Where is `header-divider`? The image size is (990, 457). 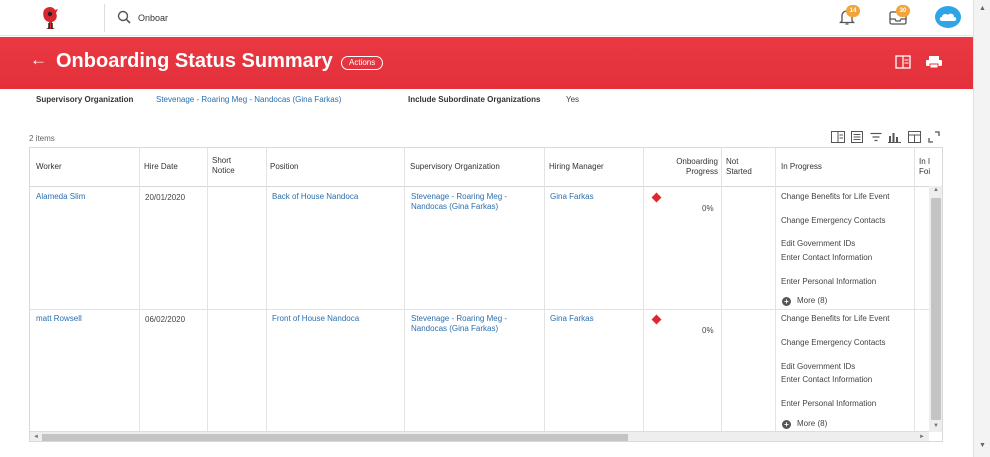 header-divider is located at coordinates (479, 186).